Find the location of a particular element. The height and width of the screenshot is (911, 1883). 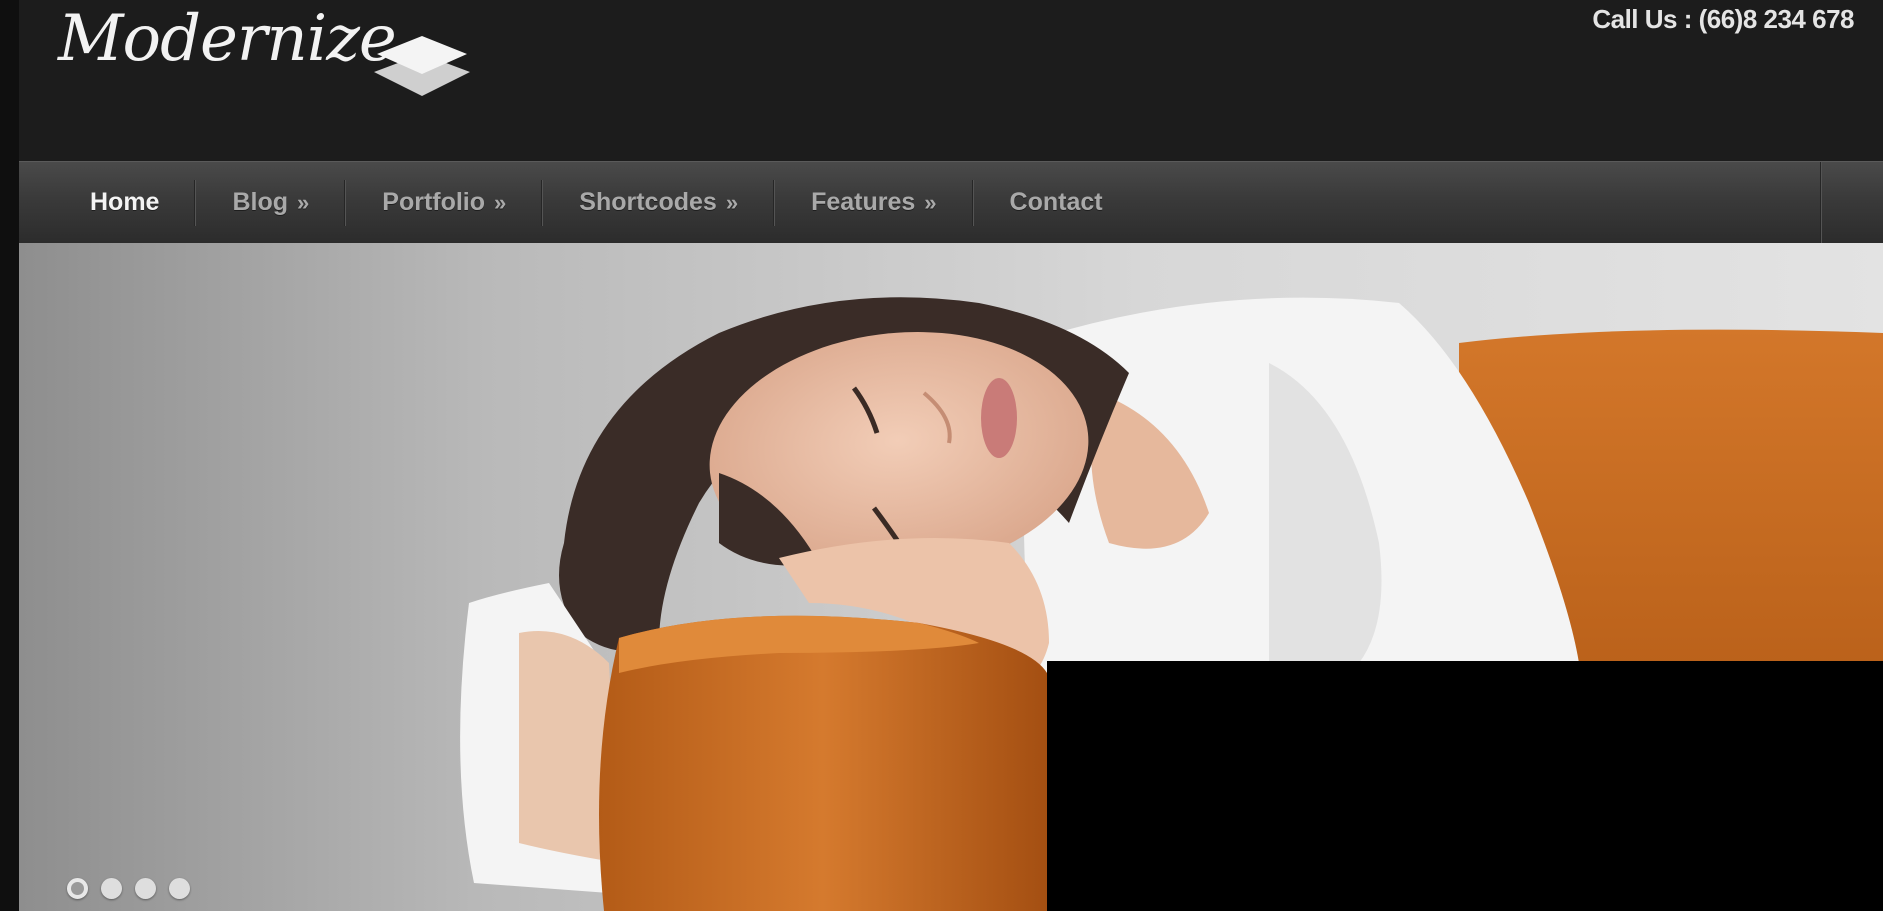

nav-item-contact: Contact is located at coordinates (1055, 203).